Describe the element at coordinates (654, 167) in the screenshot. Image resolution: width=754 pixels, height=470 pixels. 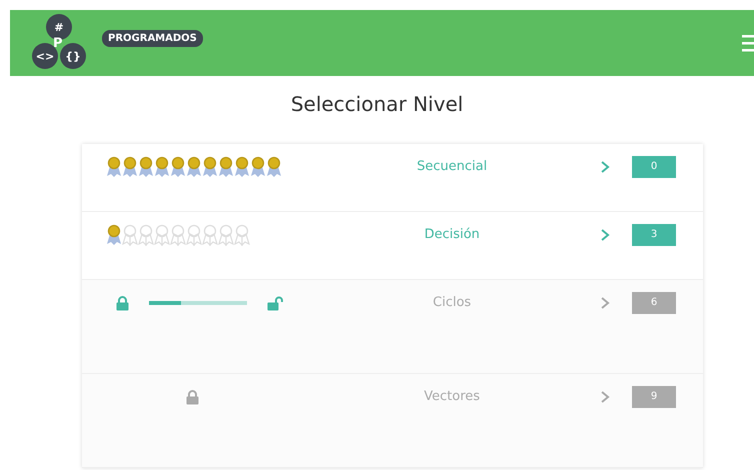
I see `count-badge: 0` at that location.